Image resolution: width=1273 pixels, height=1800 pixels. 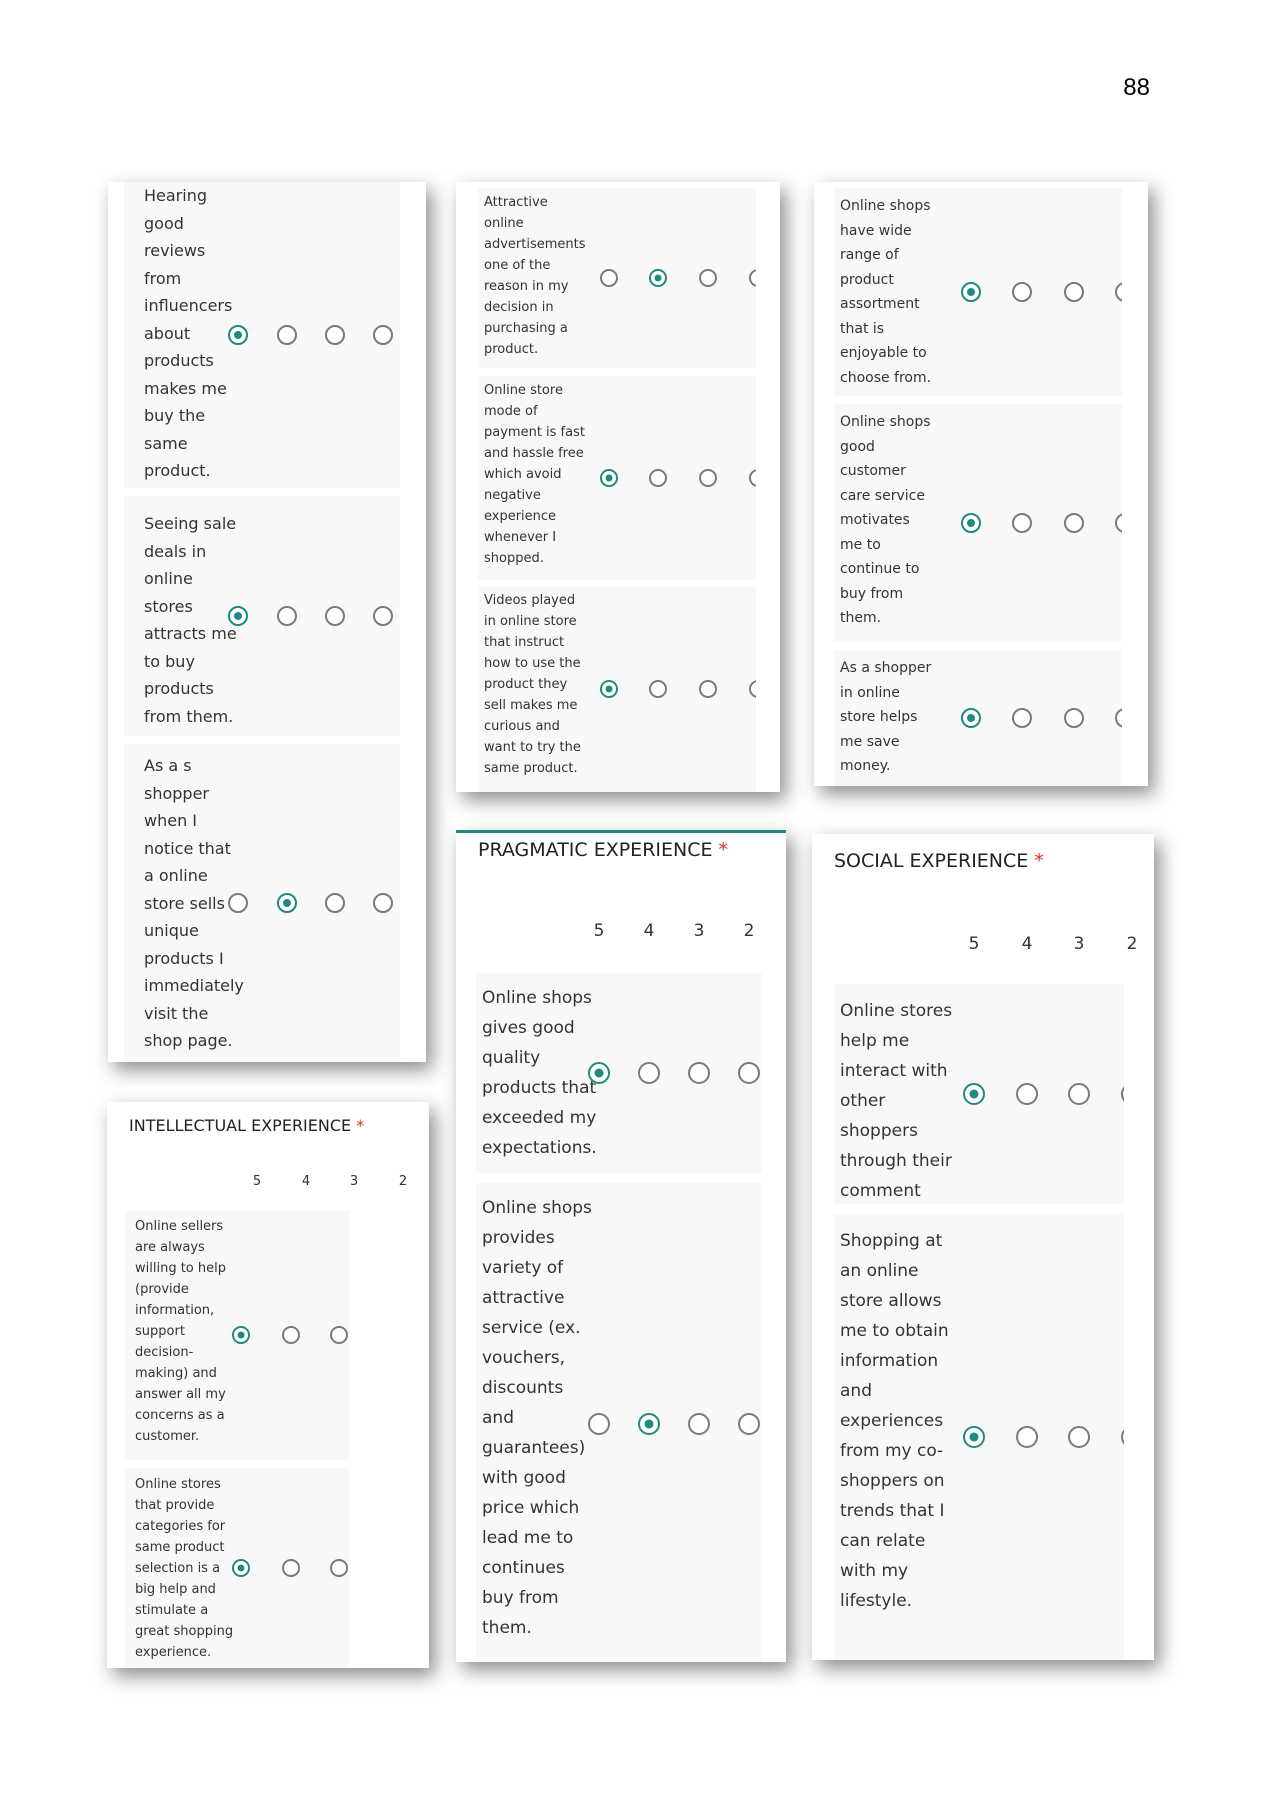 What do you see at coordinates (939, 861) in the screenshot?
I see `section-title: SOCIAL EXPERIENCE *` at bounding box center [939, 861].